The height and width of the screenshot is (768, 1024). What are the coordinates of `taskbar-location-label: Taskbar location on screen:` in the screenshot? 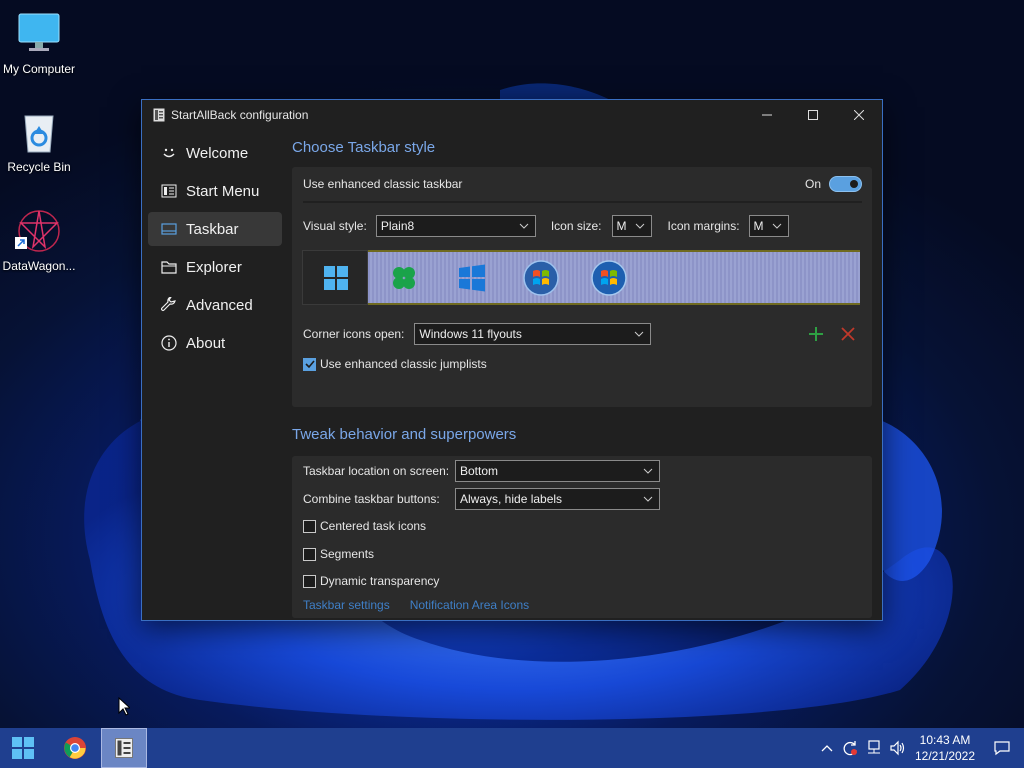 It's located at (376, 471).